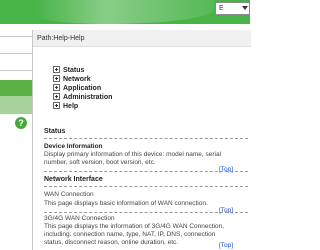 The height and width of the screenshot is (250, 320). What do you see at coordinates (16, 137) in the screenshot?
I see `left-menu: ?` at bounding box center [16, 137].